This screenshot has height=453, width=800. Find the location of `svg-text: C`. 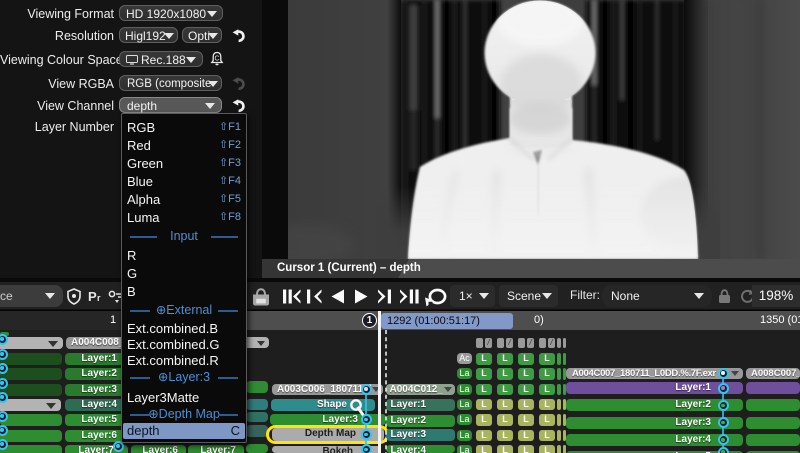

svg-text: C is located at coordinates (216, 58).